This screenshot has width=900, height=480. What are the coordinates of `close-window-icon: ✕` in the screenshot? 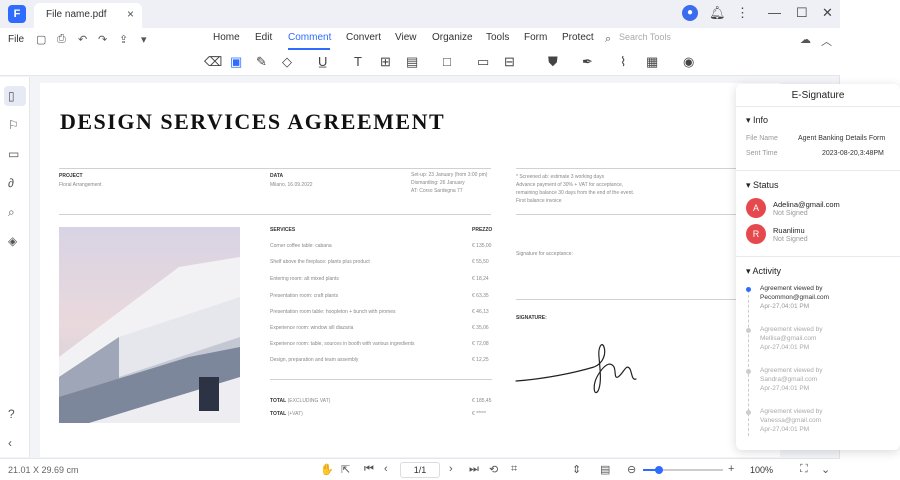 It's located at (827, 13).